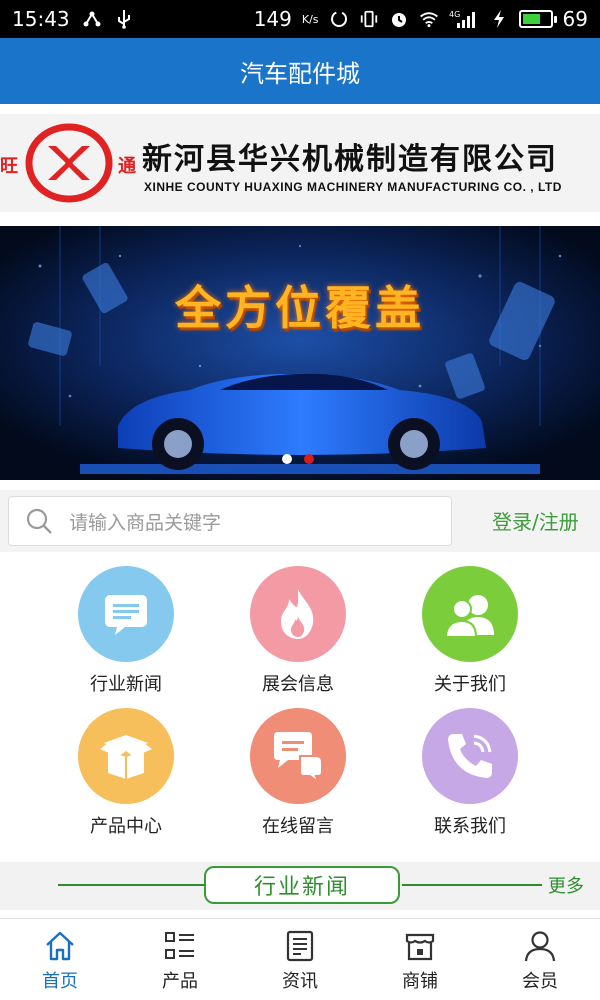  I want to click on industry-news-circle, so click(126, 614).